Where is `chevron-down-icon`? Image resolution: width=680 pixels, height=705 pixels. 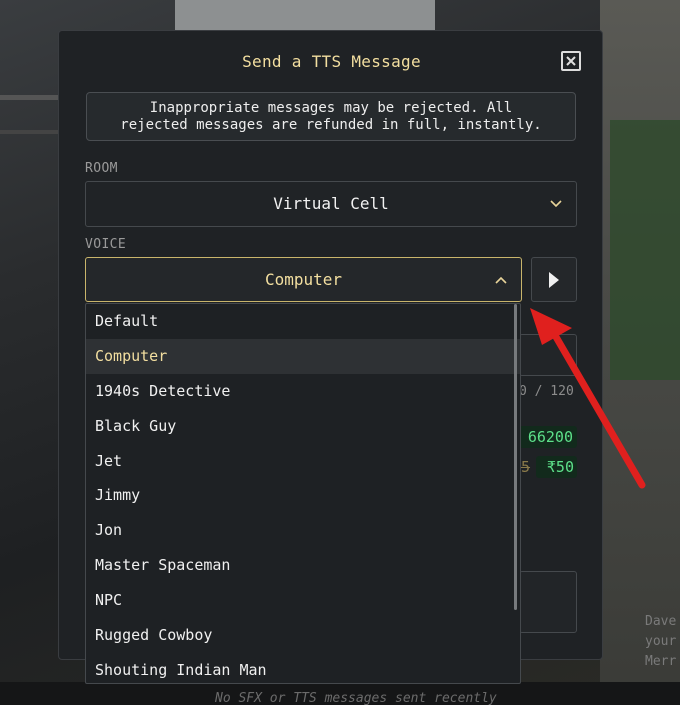 chevron-down-icon is located at coordinates (556, 213).